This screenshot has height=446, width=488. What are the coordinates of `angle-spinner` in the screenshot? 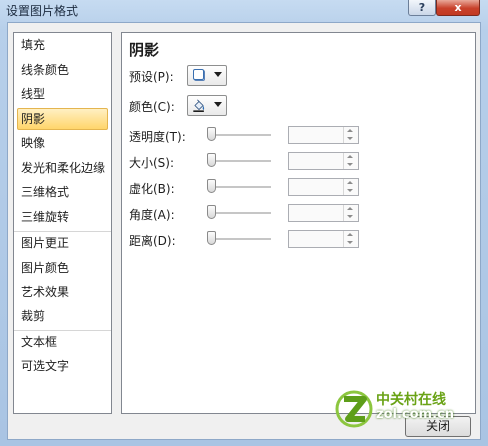 It's located at (323, 213).